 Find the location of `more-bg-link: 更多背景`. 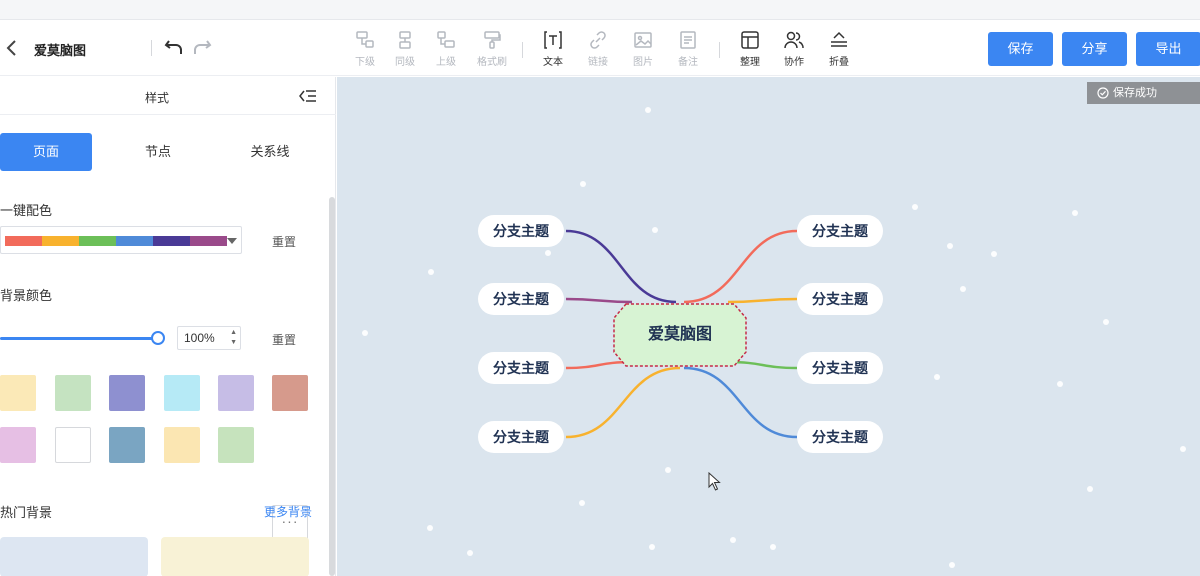

more-bg-link: 更多背景 is located at coordinates (288, 511).